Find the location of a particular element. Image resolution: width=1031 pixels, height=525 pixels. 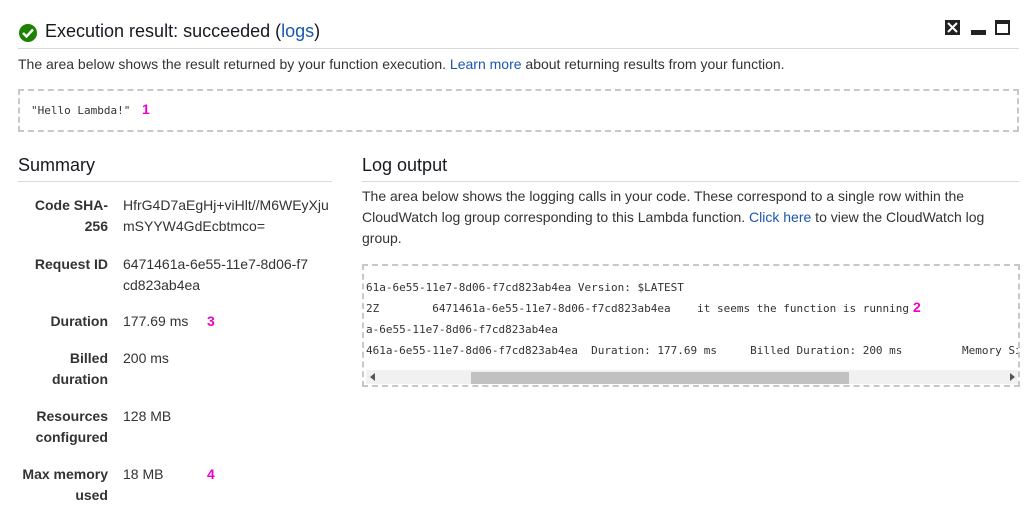

max-memory-value: 18 MB is located at coordinates (143, 474).